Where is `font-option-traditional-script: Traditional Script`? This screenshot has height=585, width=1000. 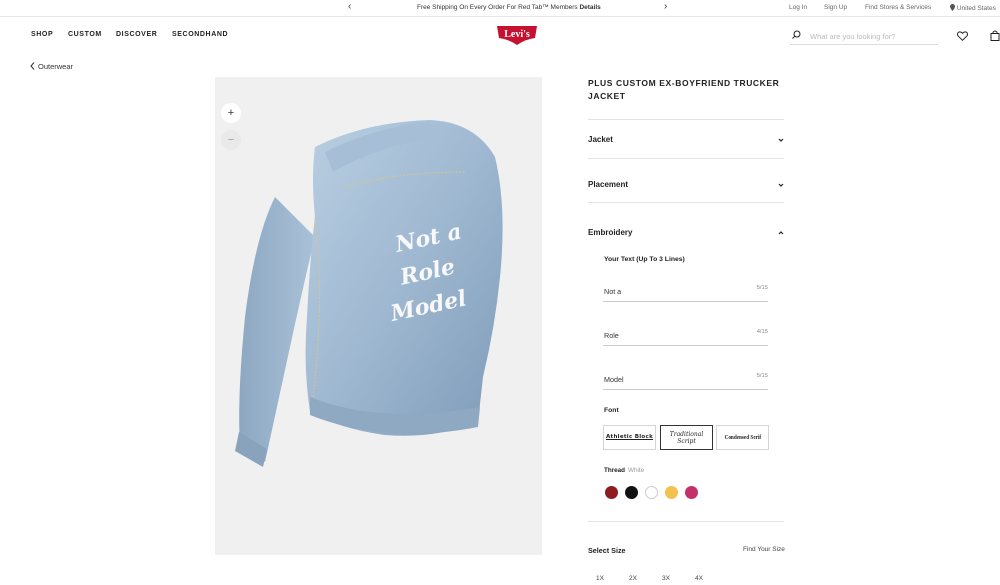 font-option-traditional-script: Traditional Script is located at coordinates (686, 437).